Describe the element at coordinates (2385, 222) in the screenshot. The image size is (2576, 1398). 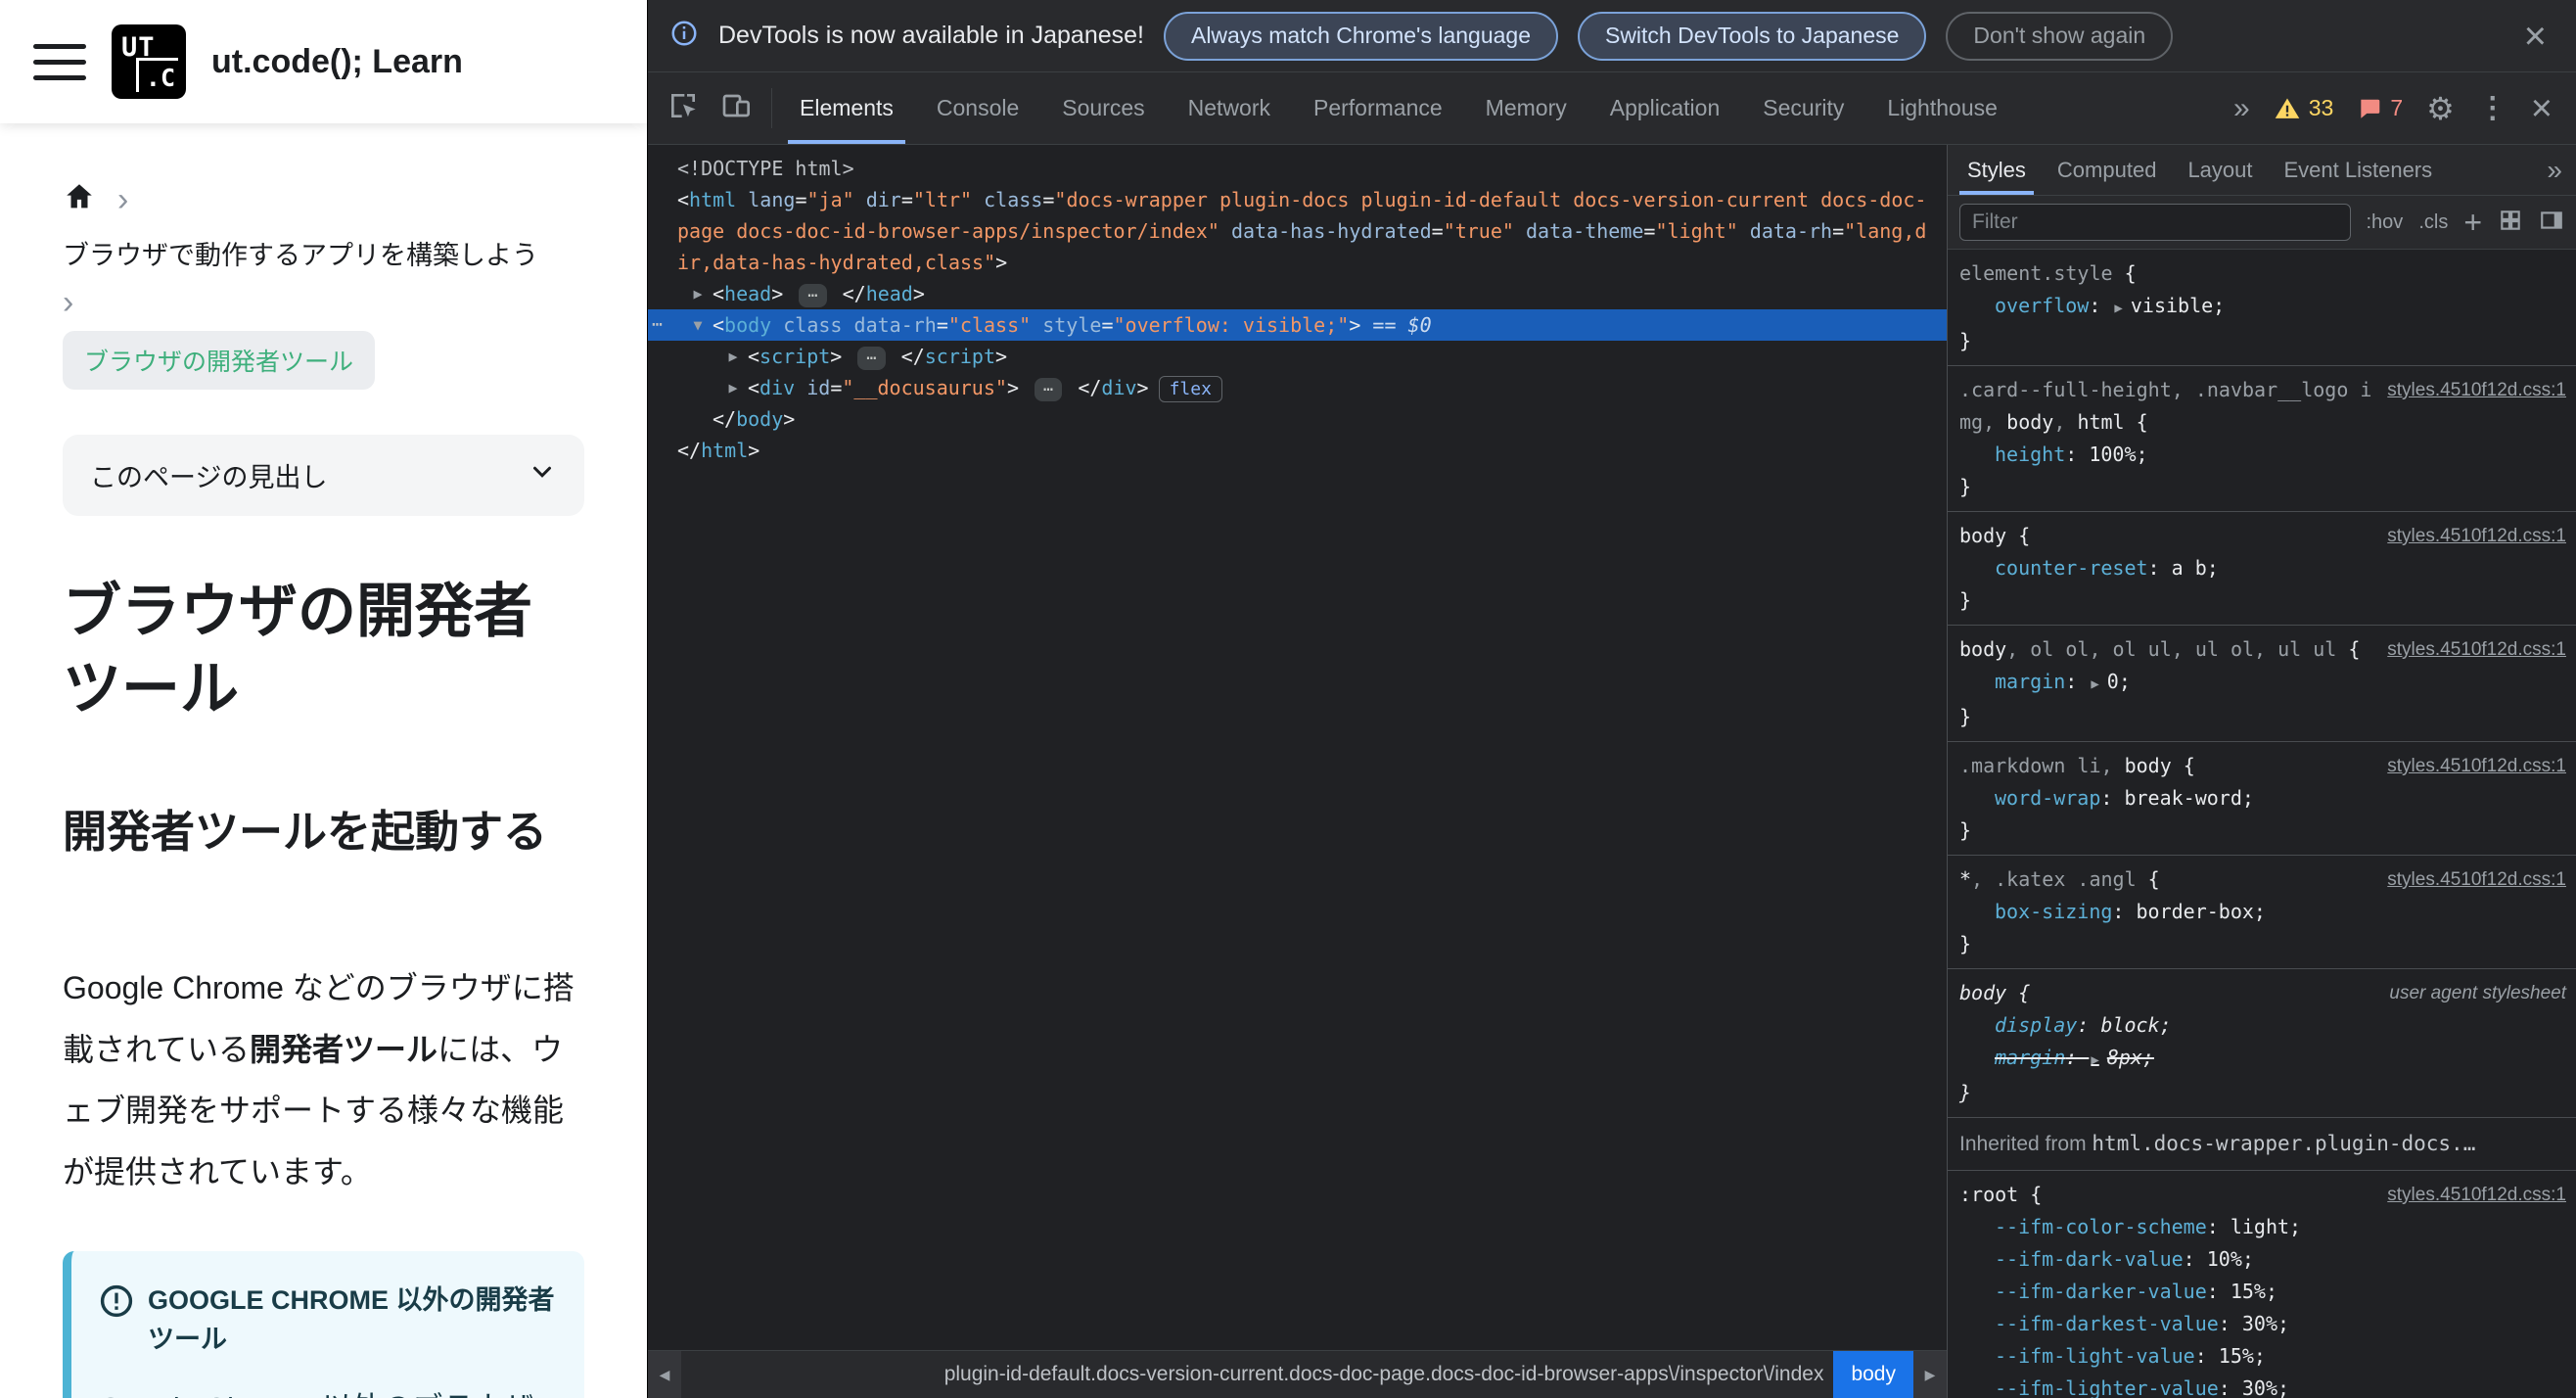
I see `toggle-pseudo-state-button: :hov` at that location.